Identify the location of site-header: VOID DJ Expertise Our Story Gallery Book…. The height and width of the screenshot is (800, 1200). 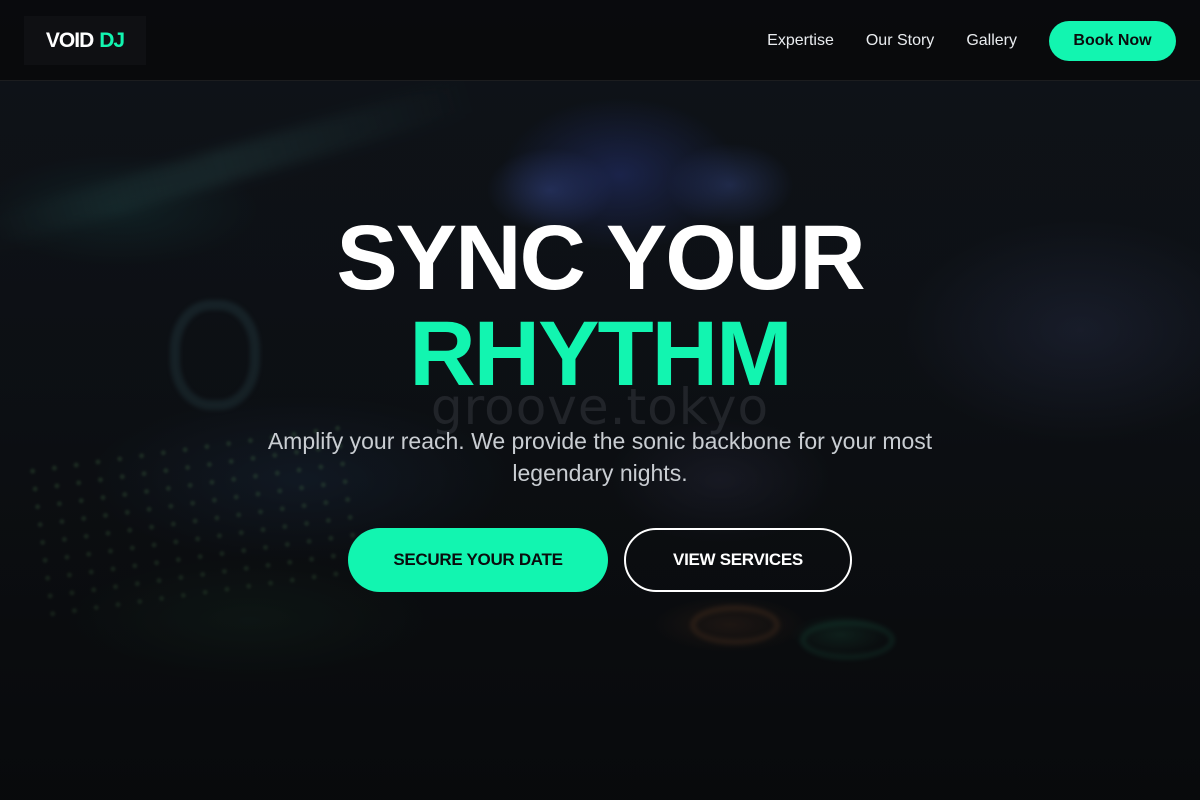
(600, 40).